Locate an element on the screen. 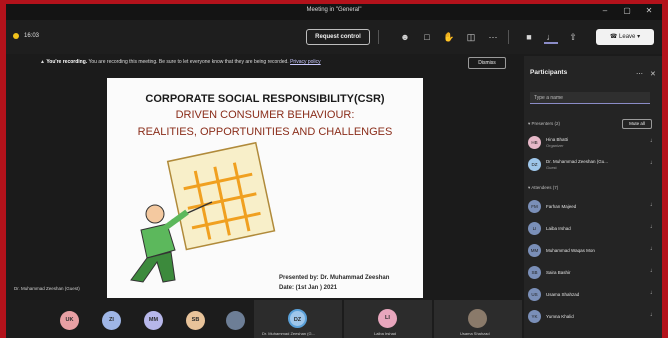  privacy-policy-link: Privacy policy is located at coordinates (305, 62).